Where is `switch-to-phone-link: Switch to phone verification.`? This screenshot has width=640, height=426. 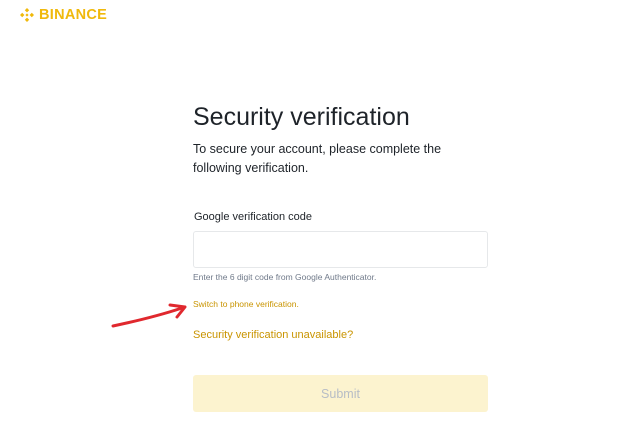 switch-to-phone-link: Switch to phone verification. is located at coordinates (246, 304).